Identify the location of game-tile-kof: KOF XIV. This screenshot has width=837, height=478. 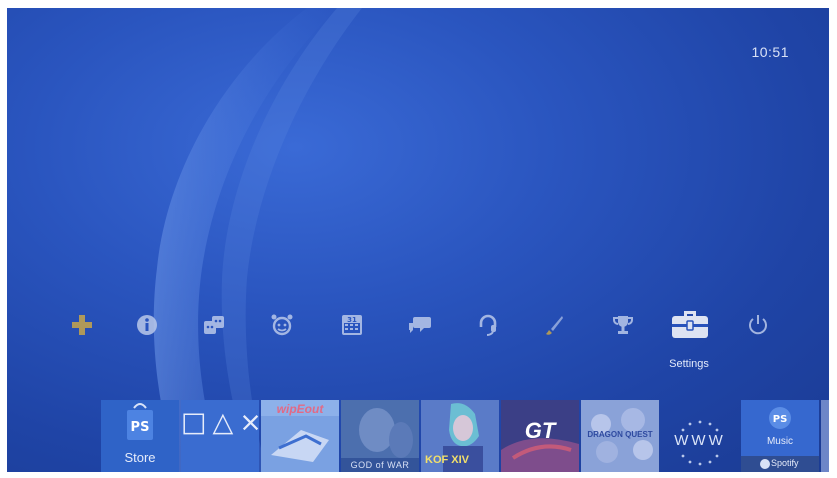
(460, 436).